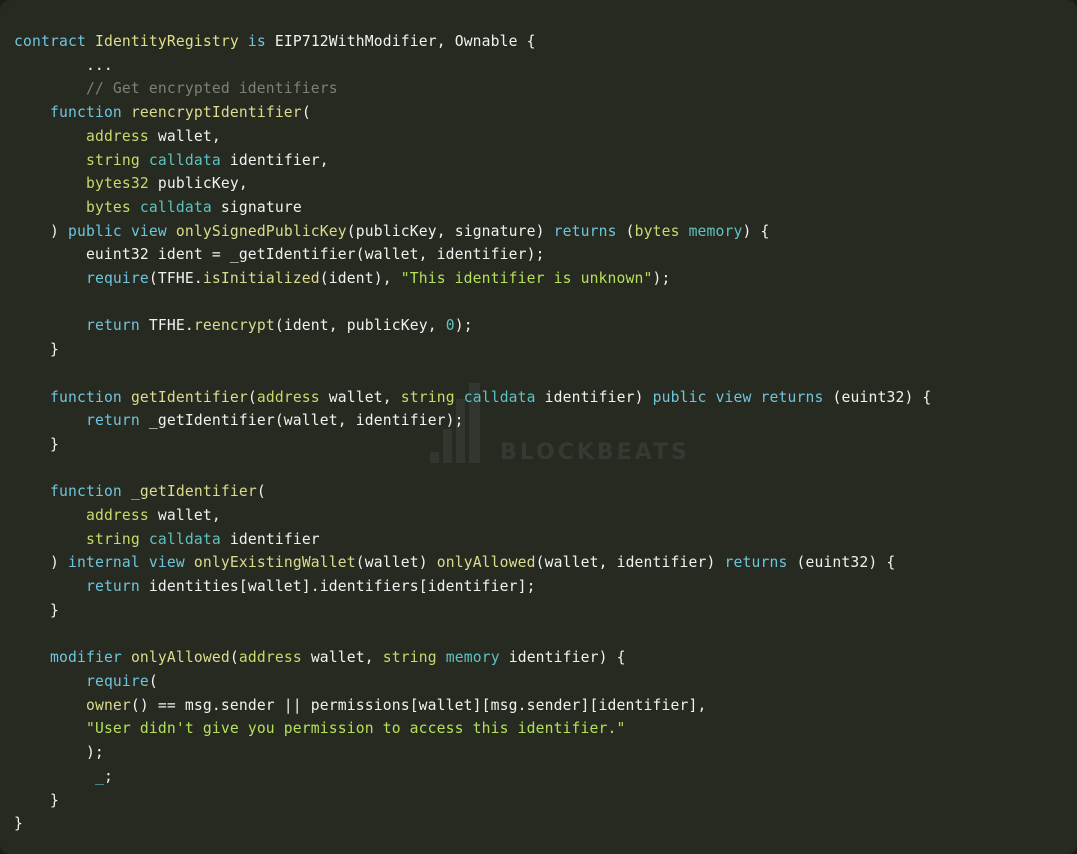 Image resolution: width=1077 pixels, height=854 pixels. What do you see at coordinates (193, 207) in the screenshot?
I see `code-line: bytes calldata signature` at bounding box center [193, 207].